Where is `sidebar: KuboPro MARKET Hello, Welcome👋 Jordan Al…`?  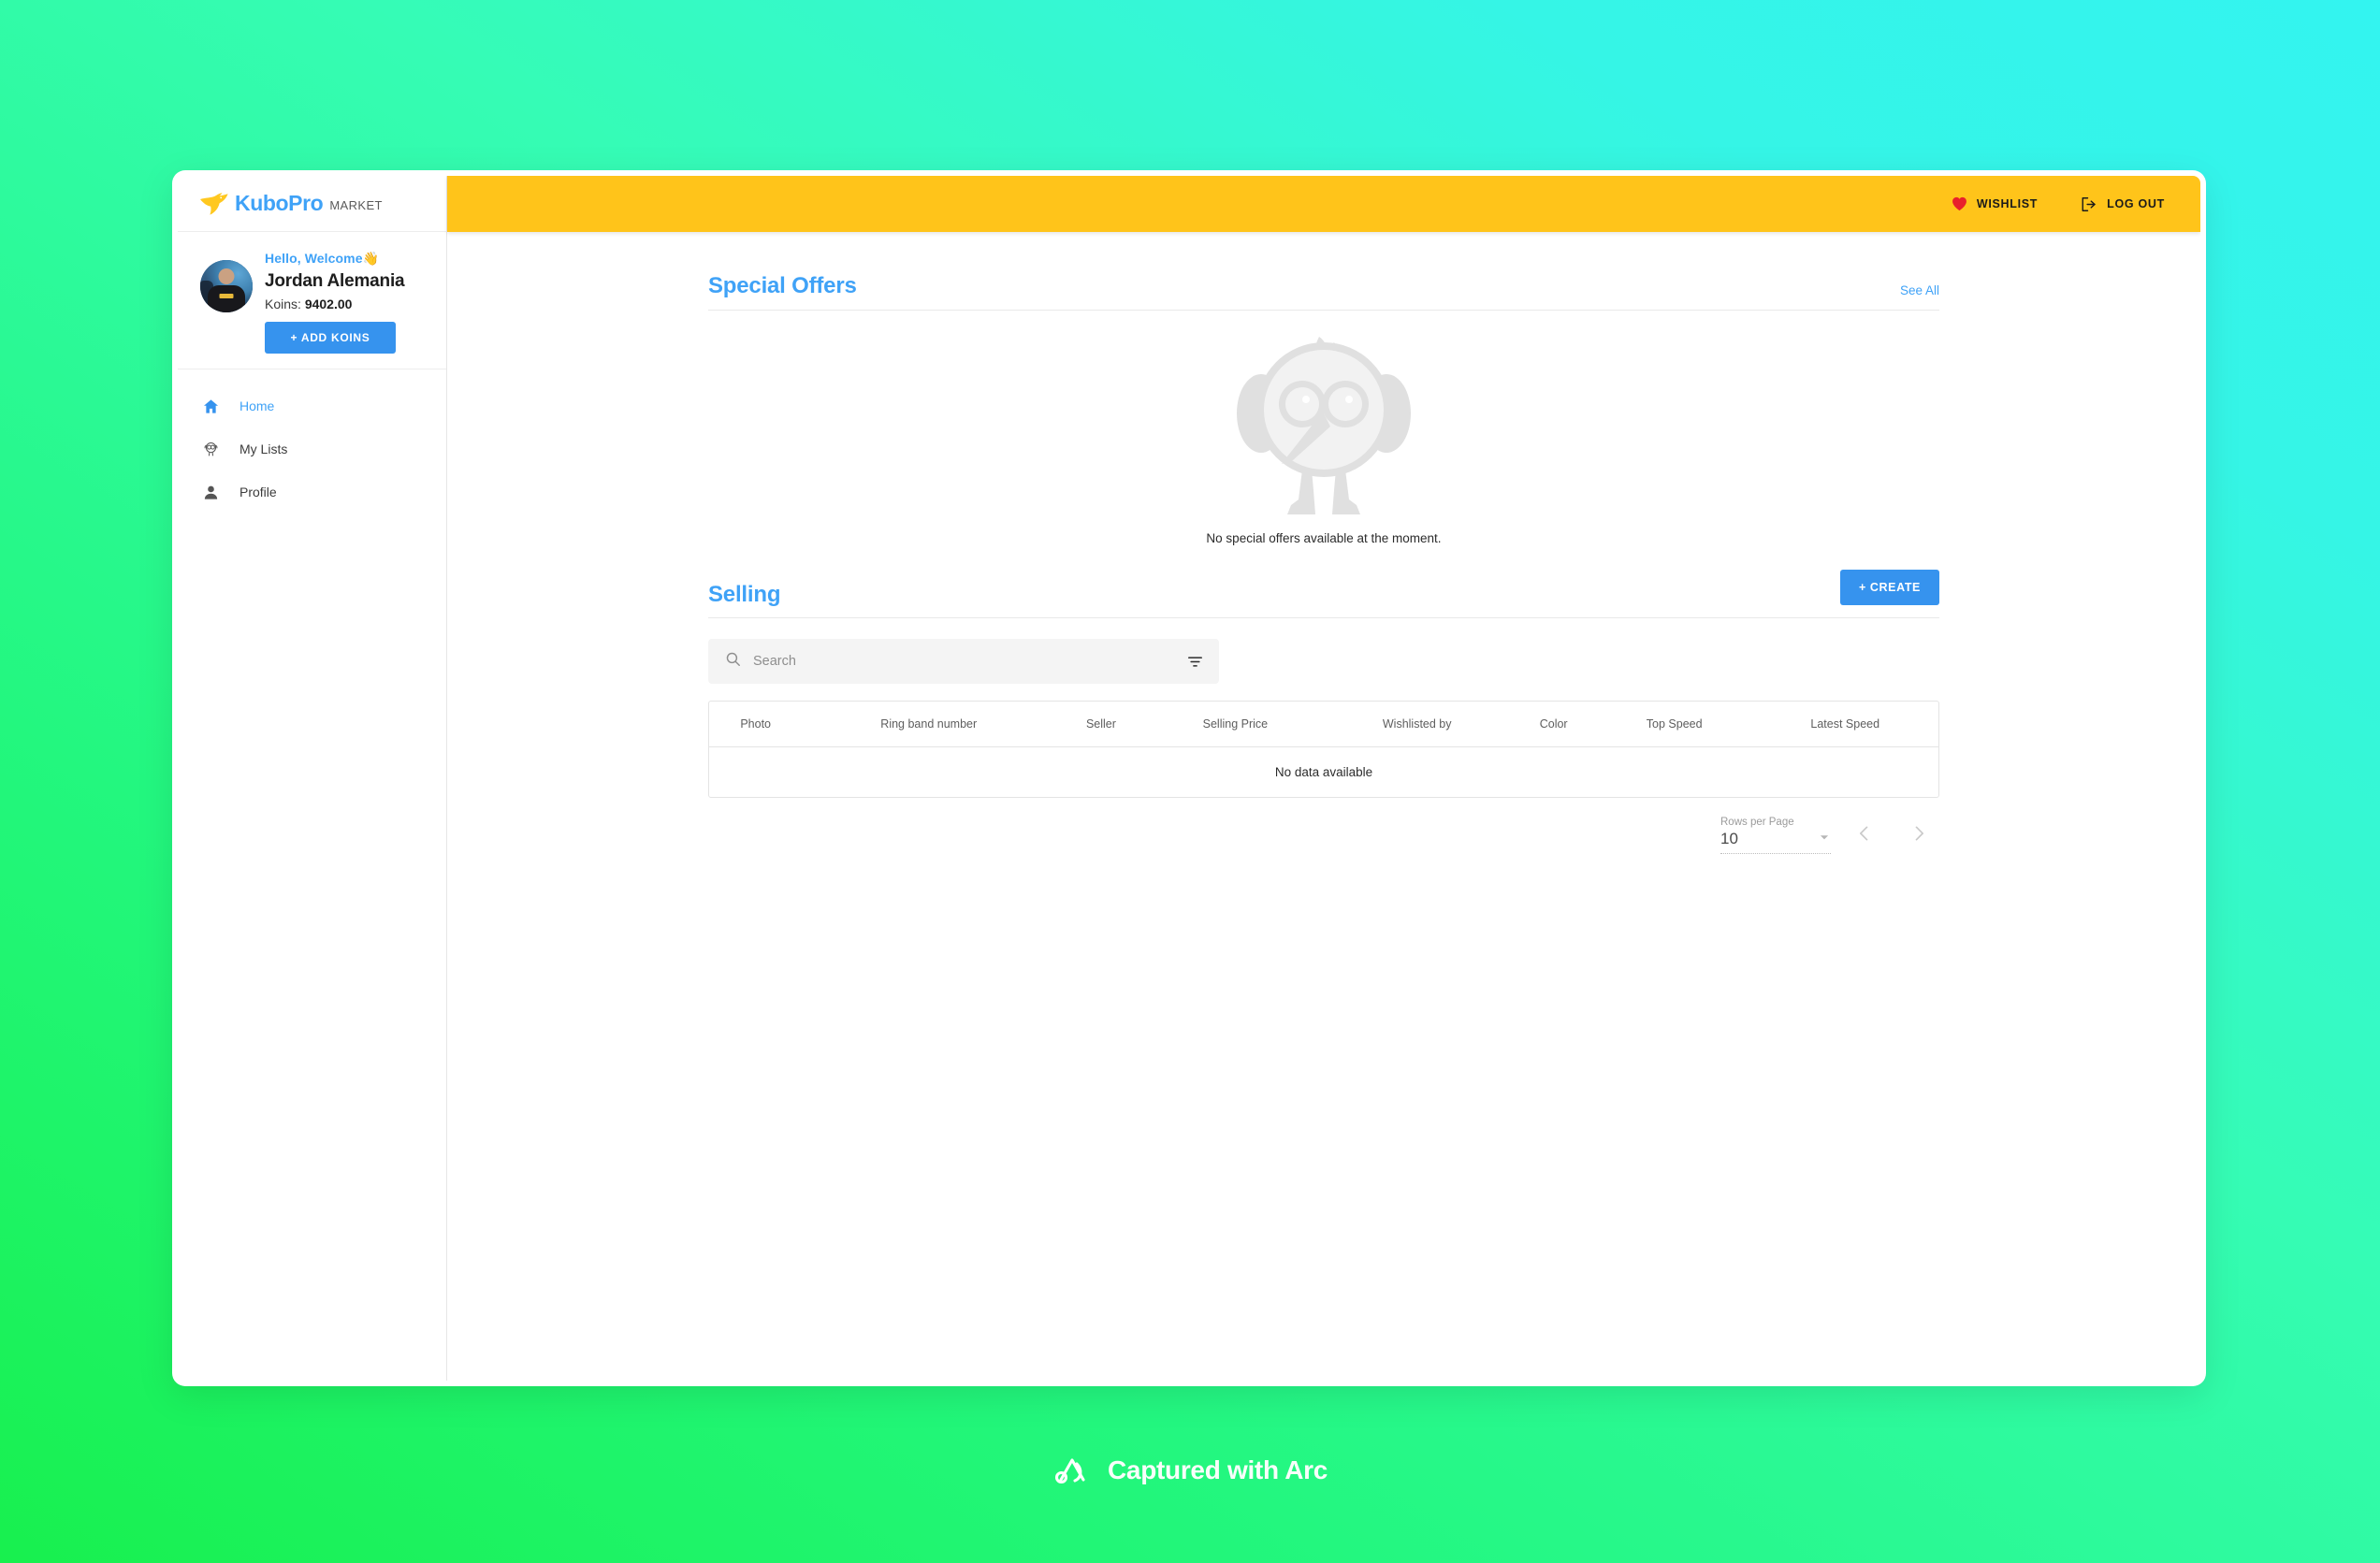
sidebar: KuboPro MARKET Hello, Welcome👋 Jordan Al… is located at coordinates (312, 778).